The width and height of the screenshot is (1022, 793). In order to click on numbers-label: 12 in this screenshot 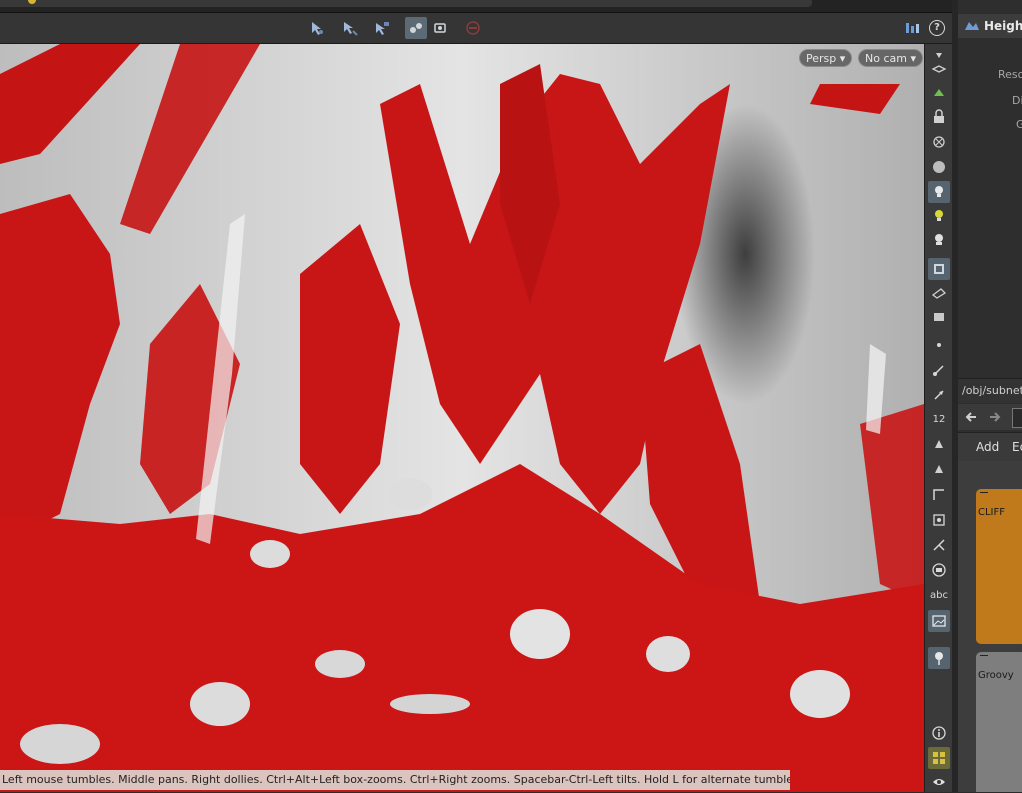, I will do `click(939, 419)`.